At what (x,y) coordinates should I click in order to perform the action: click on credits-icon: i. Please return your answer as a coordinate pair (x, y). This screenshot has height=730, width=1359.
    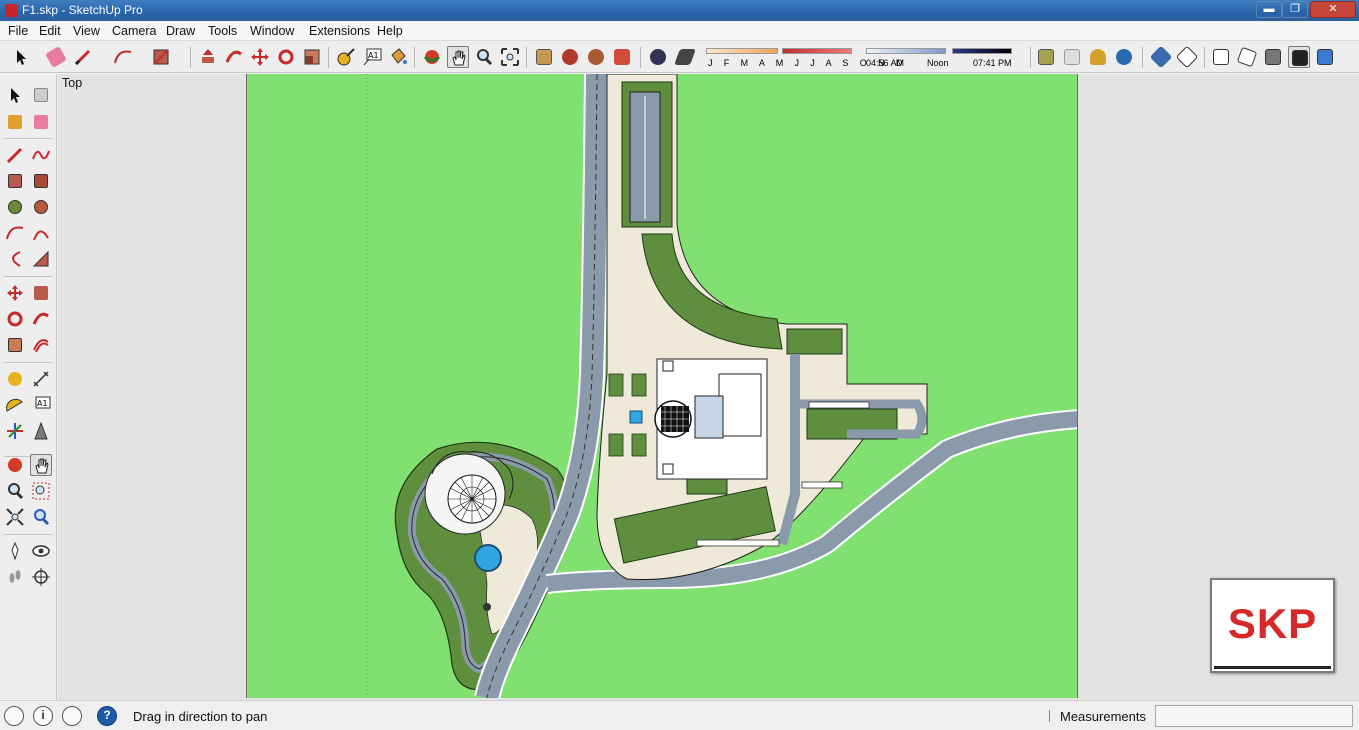
    Looking at the image, I should click on (43, 716).